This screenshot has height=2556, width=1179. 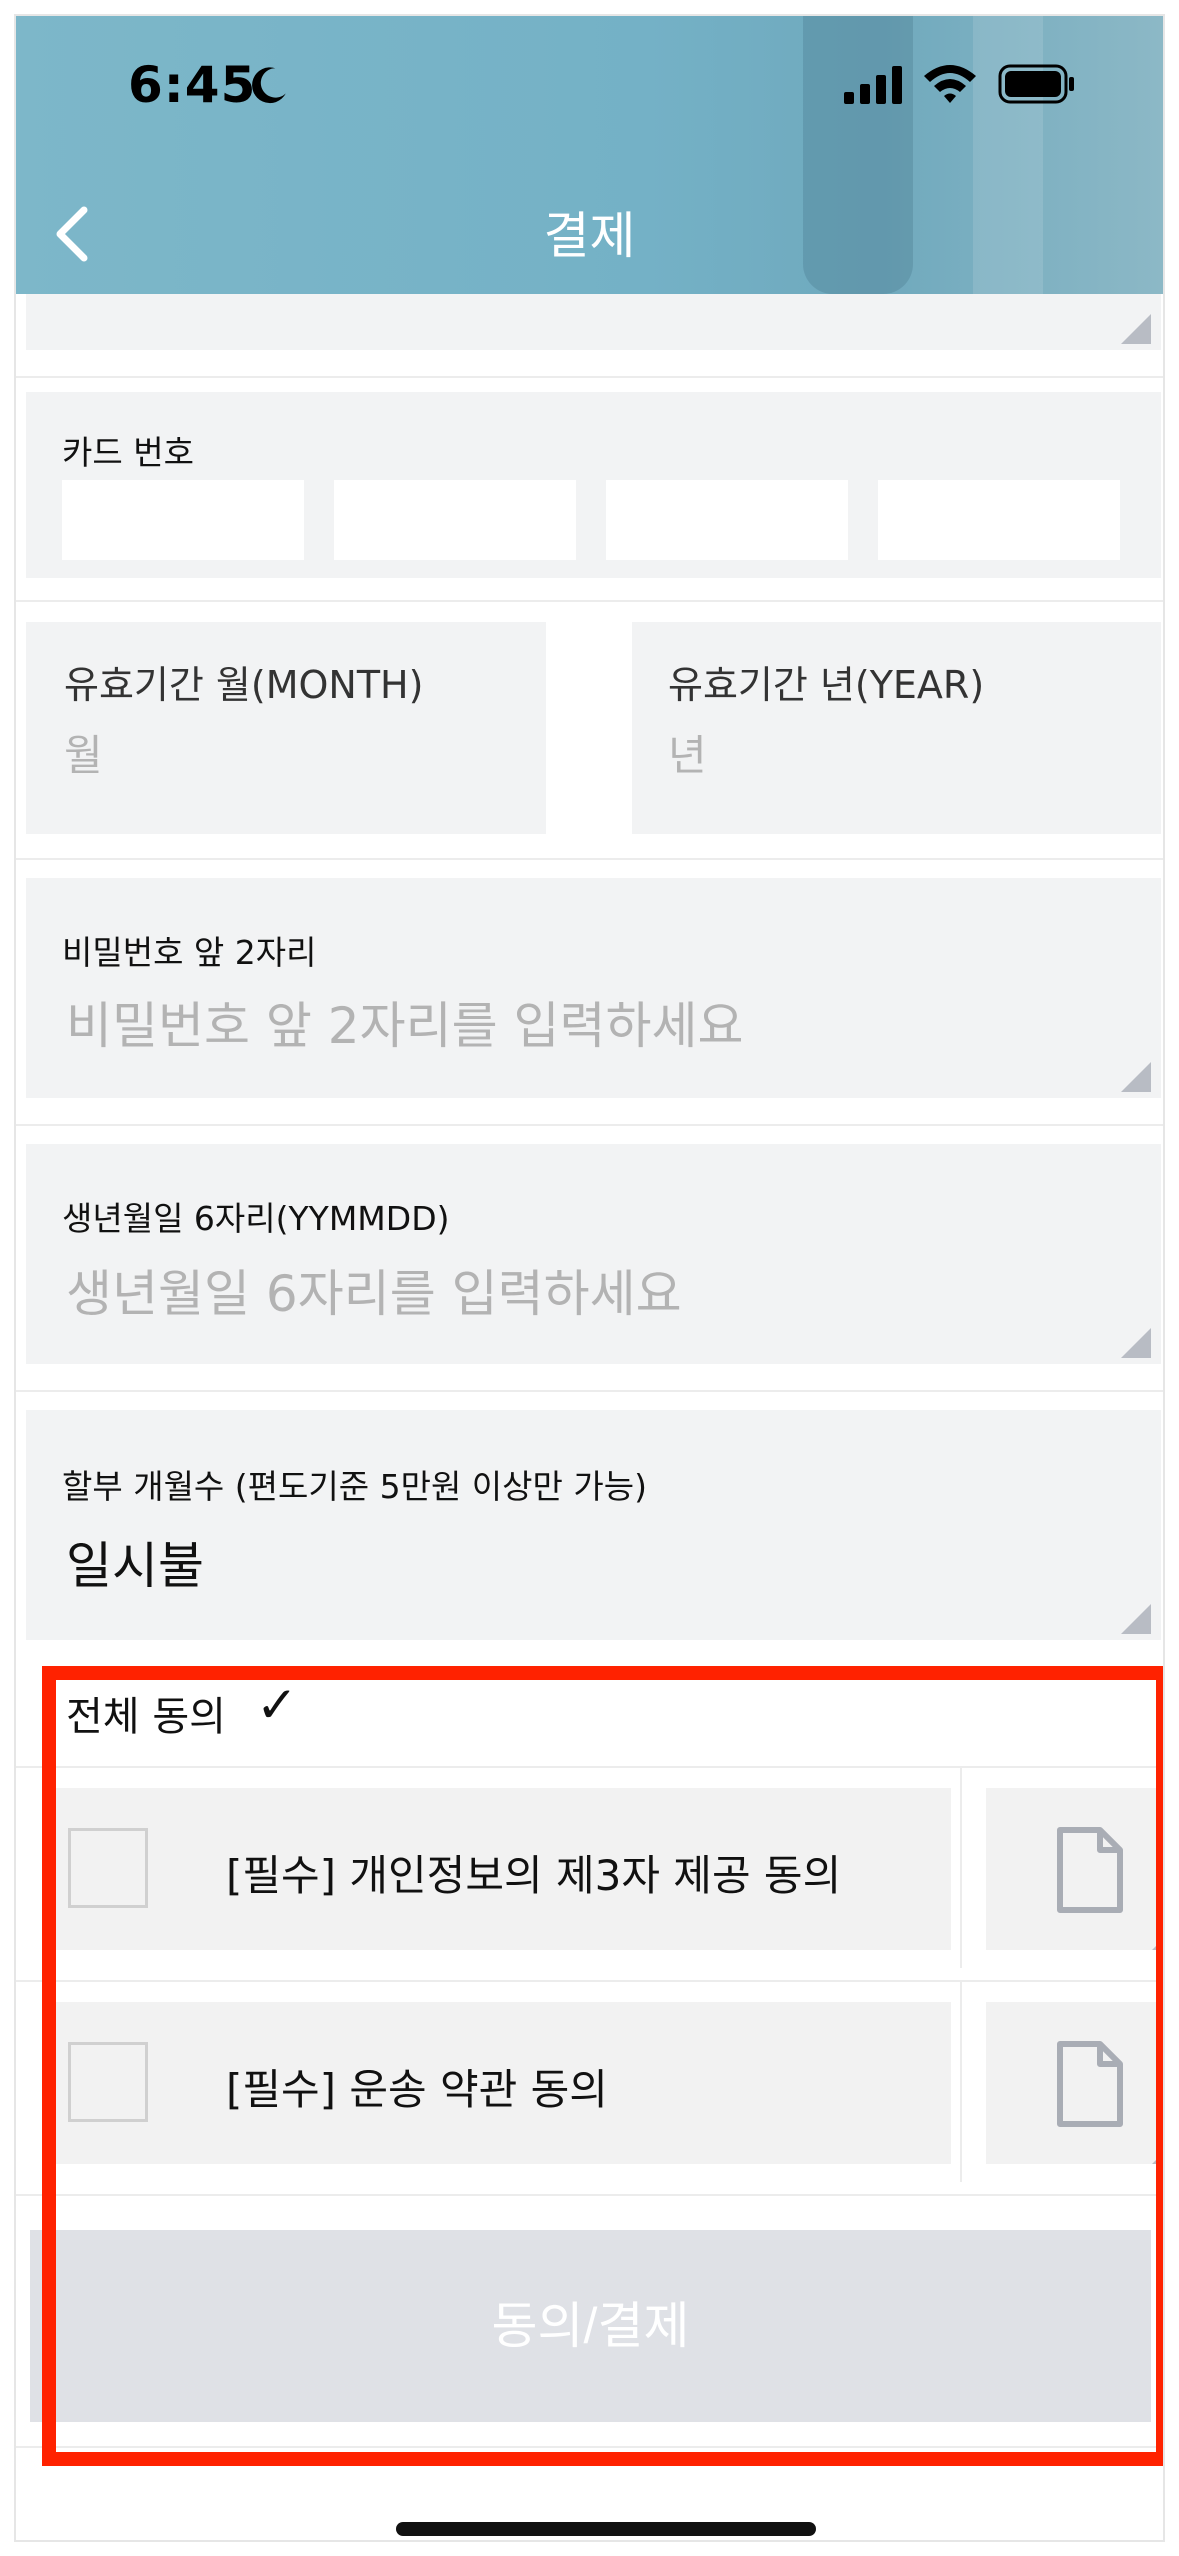 What do you see at coordinates (687, 755) in the screenshot?
I see `expiry-year-placeholder: 년` at bounding box center [687, 755].